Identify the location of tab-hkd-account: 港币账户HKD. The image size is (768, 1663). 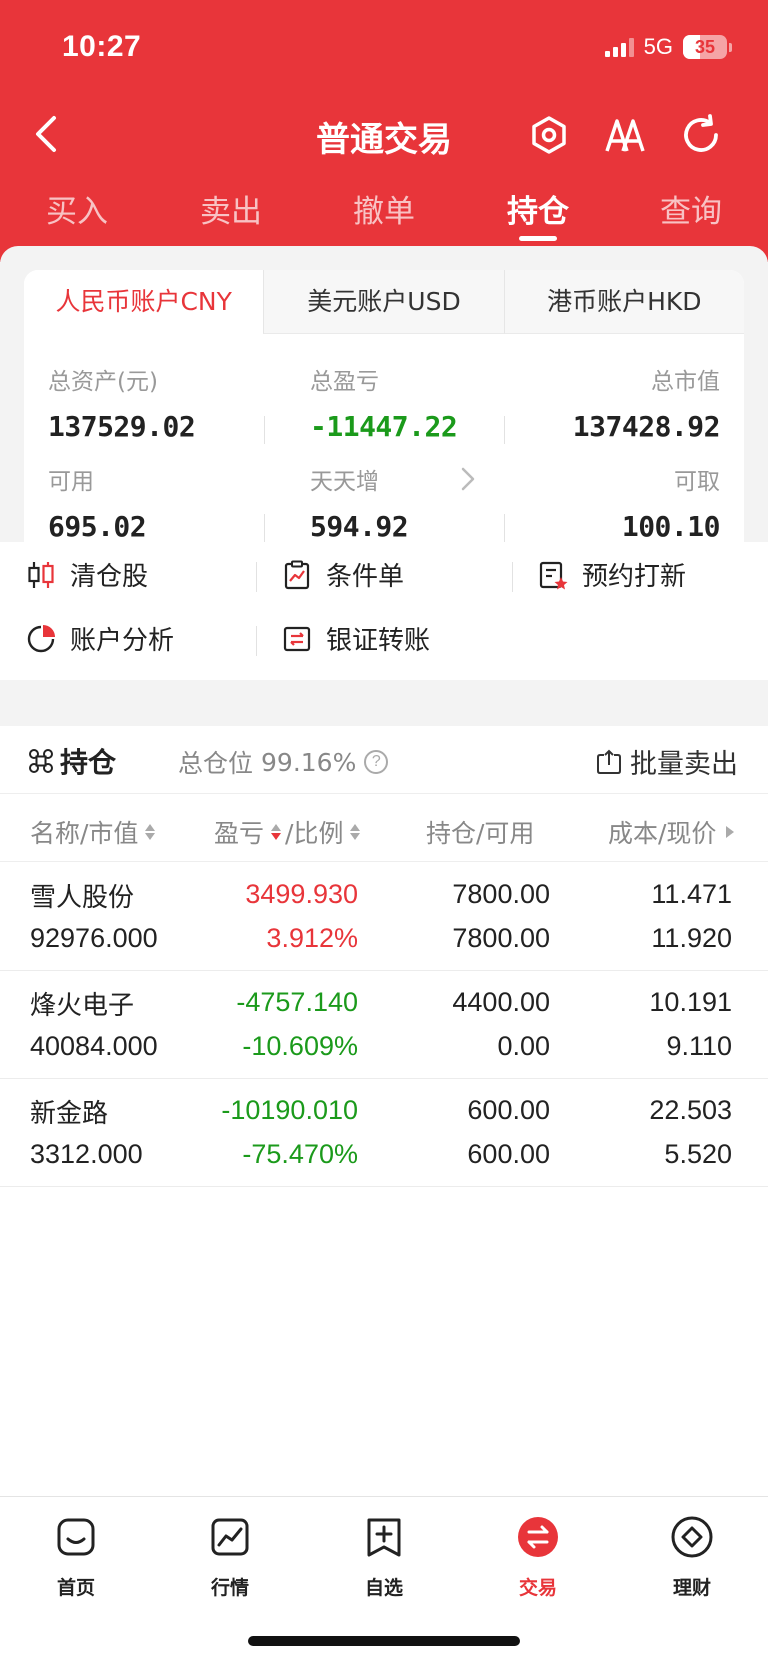
(623, 302).